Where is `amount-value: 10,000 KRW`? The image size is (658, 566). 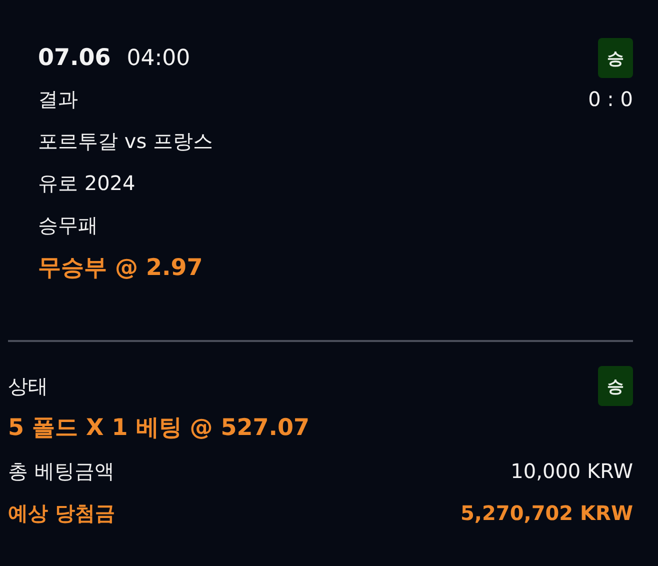 amount-value: 10,000 KRW is located at coordinates (571, 471).